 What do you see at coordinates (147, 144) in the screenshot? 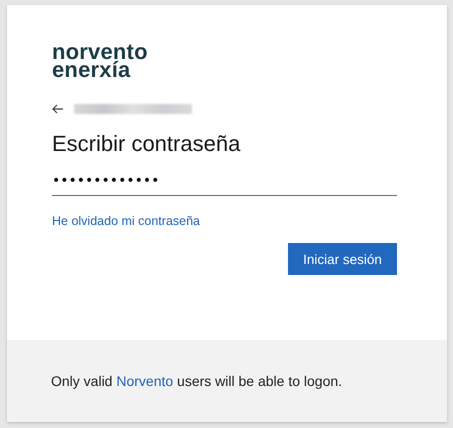
I see `page-title: Escribir contraseña` at bounding box center [147, 144].